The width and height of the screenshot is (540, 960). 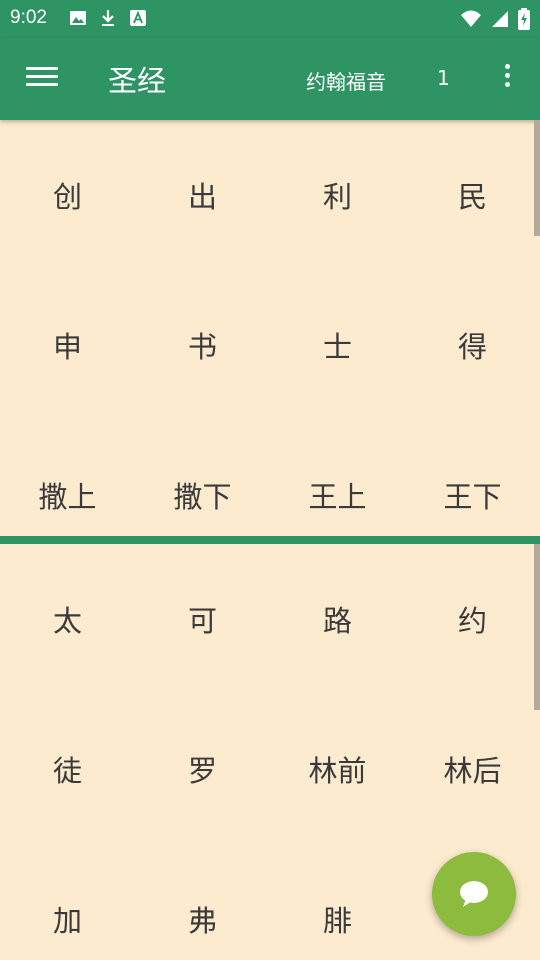 What do you see at coordinates (537, 627) in the screenshot?
I see `nt-scrollbar` at bounding box center [537, 627].